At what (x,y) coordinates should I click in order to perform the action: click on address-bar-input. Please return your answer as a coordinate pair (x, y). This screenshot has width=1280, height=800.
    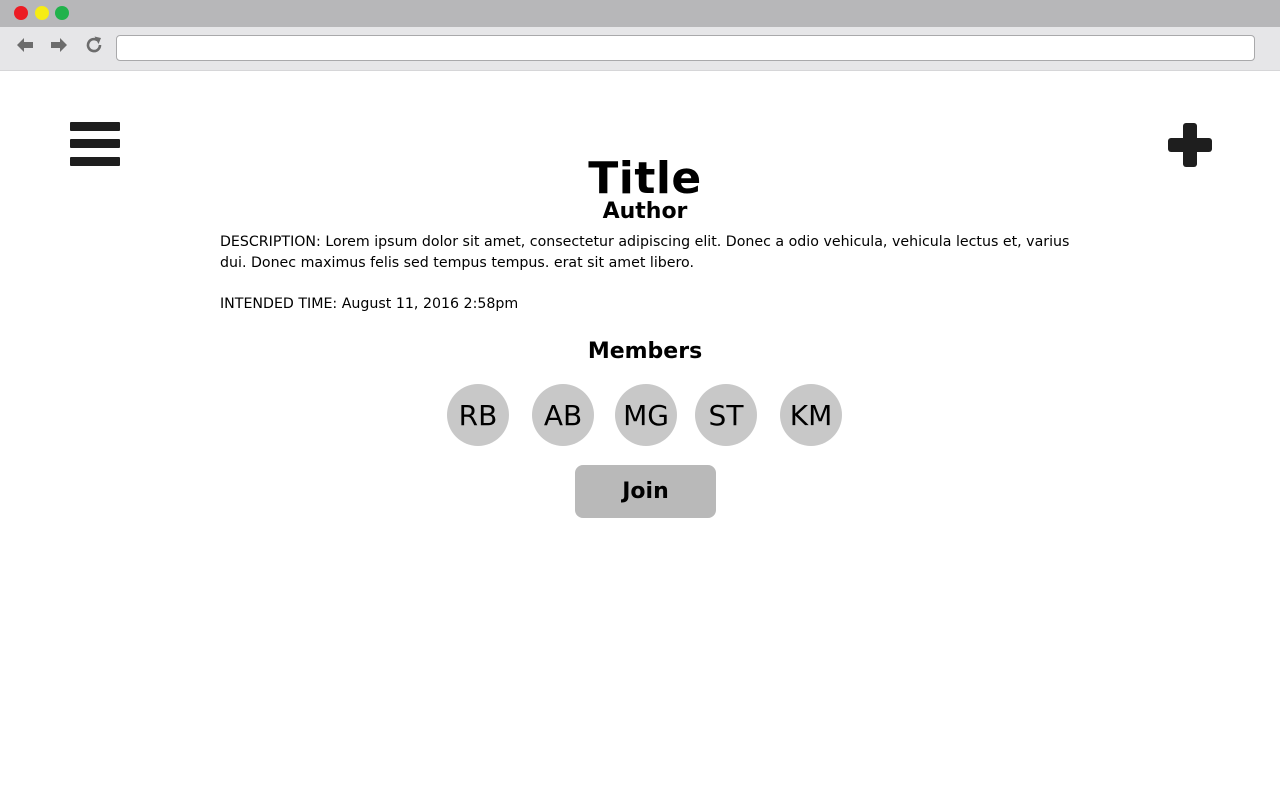
    Looking at the image, I should click on (685, 48).